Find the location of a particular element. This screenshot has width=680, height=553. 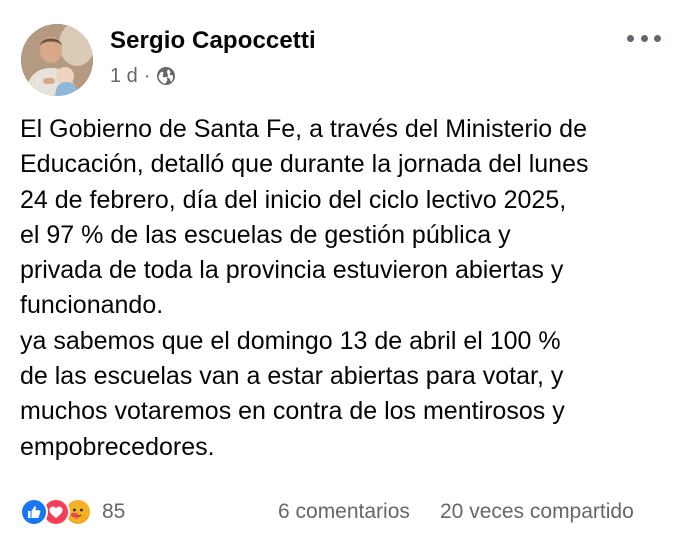

avatar is located at coordinates (57, 60).